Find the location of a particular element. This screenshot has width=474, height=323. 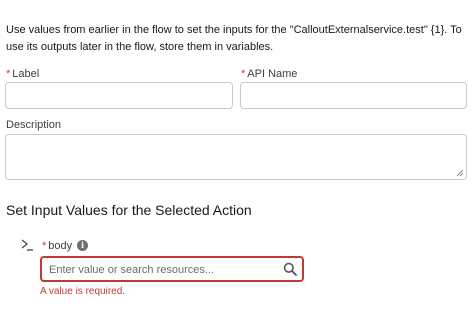

api-name-field-text: API Name is located at coordinates (272, 74).